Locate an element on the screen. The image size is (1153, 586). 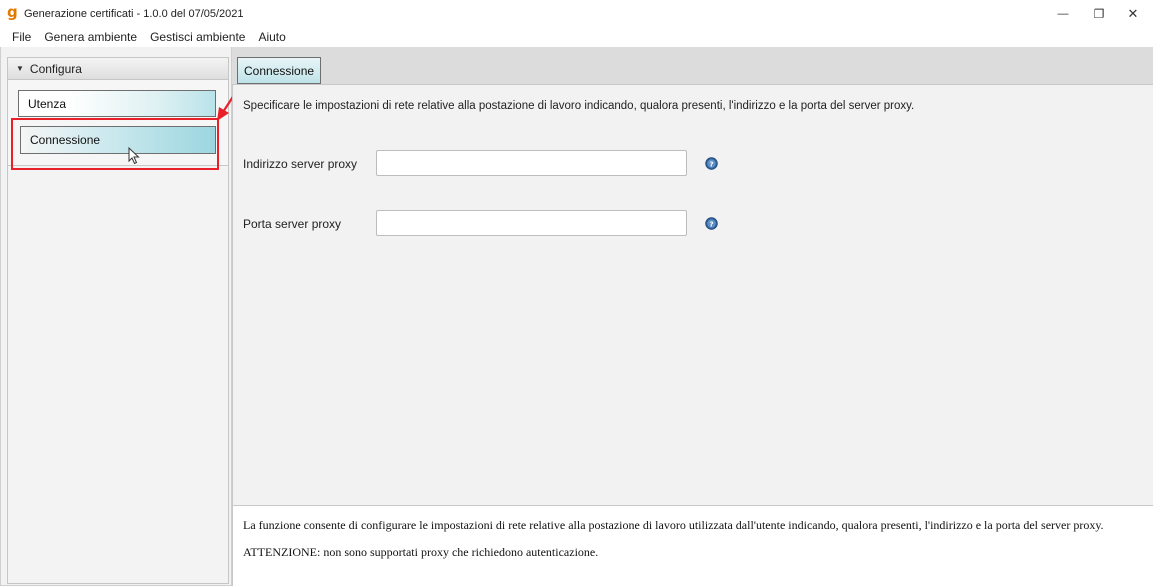
section-header-configura: ▼ Configura is located at coordinates (118, 69).